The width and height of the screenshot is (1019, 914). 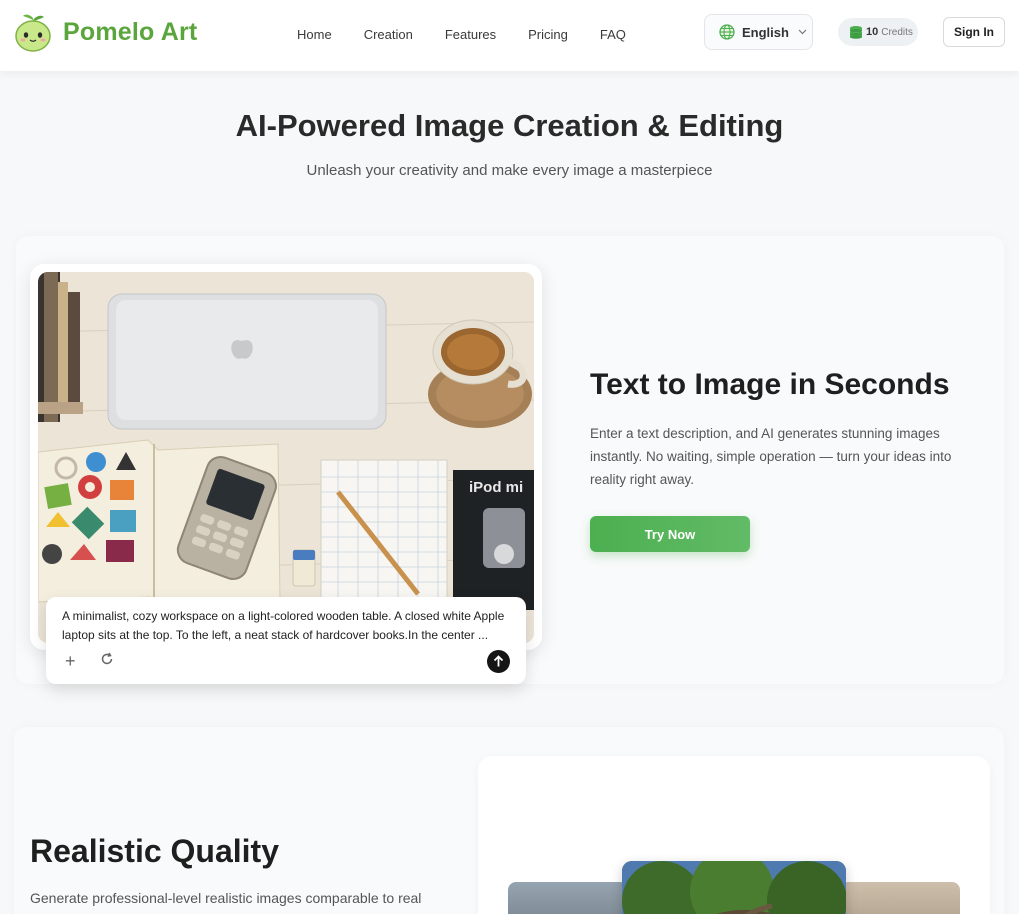 What do you see at coordinates (900, 898) in the screenshot?
I see `carousel-thumbnail-right` at bounding box center [900, 898].